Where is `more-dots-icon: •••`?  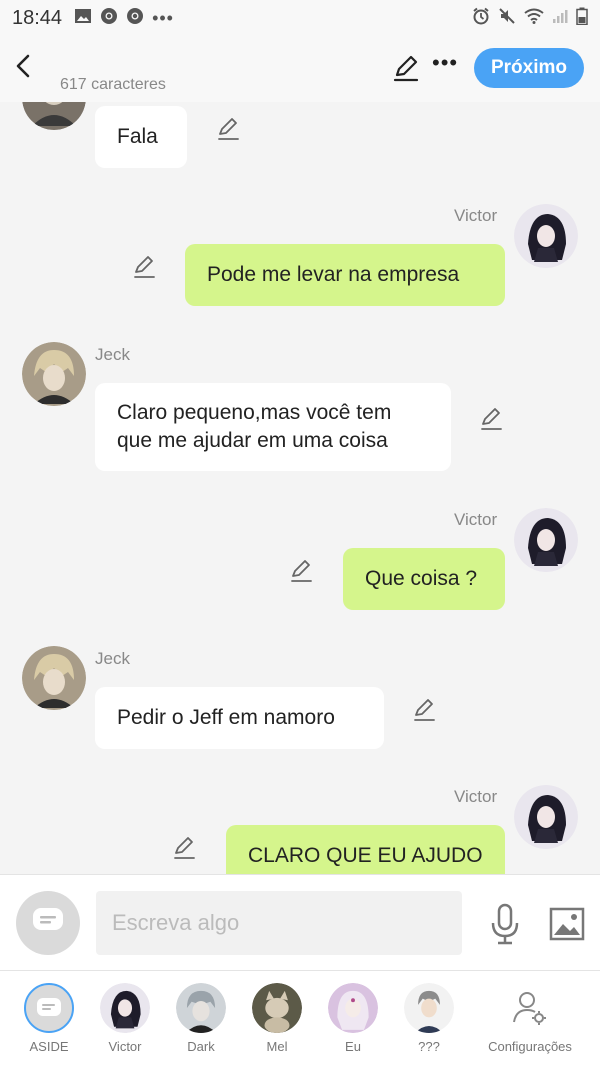
more-dots-icon: ••• is located at coordinates (163, 17).